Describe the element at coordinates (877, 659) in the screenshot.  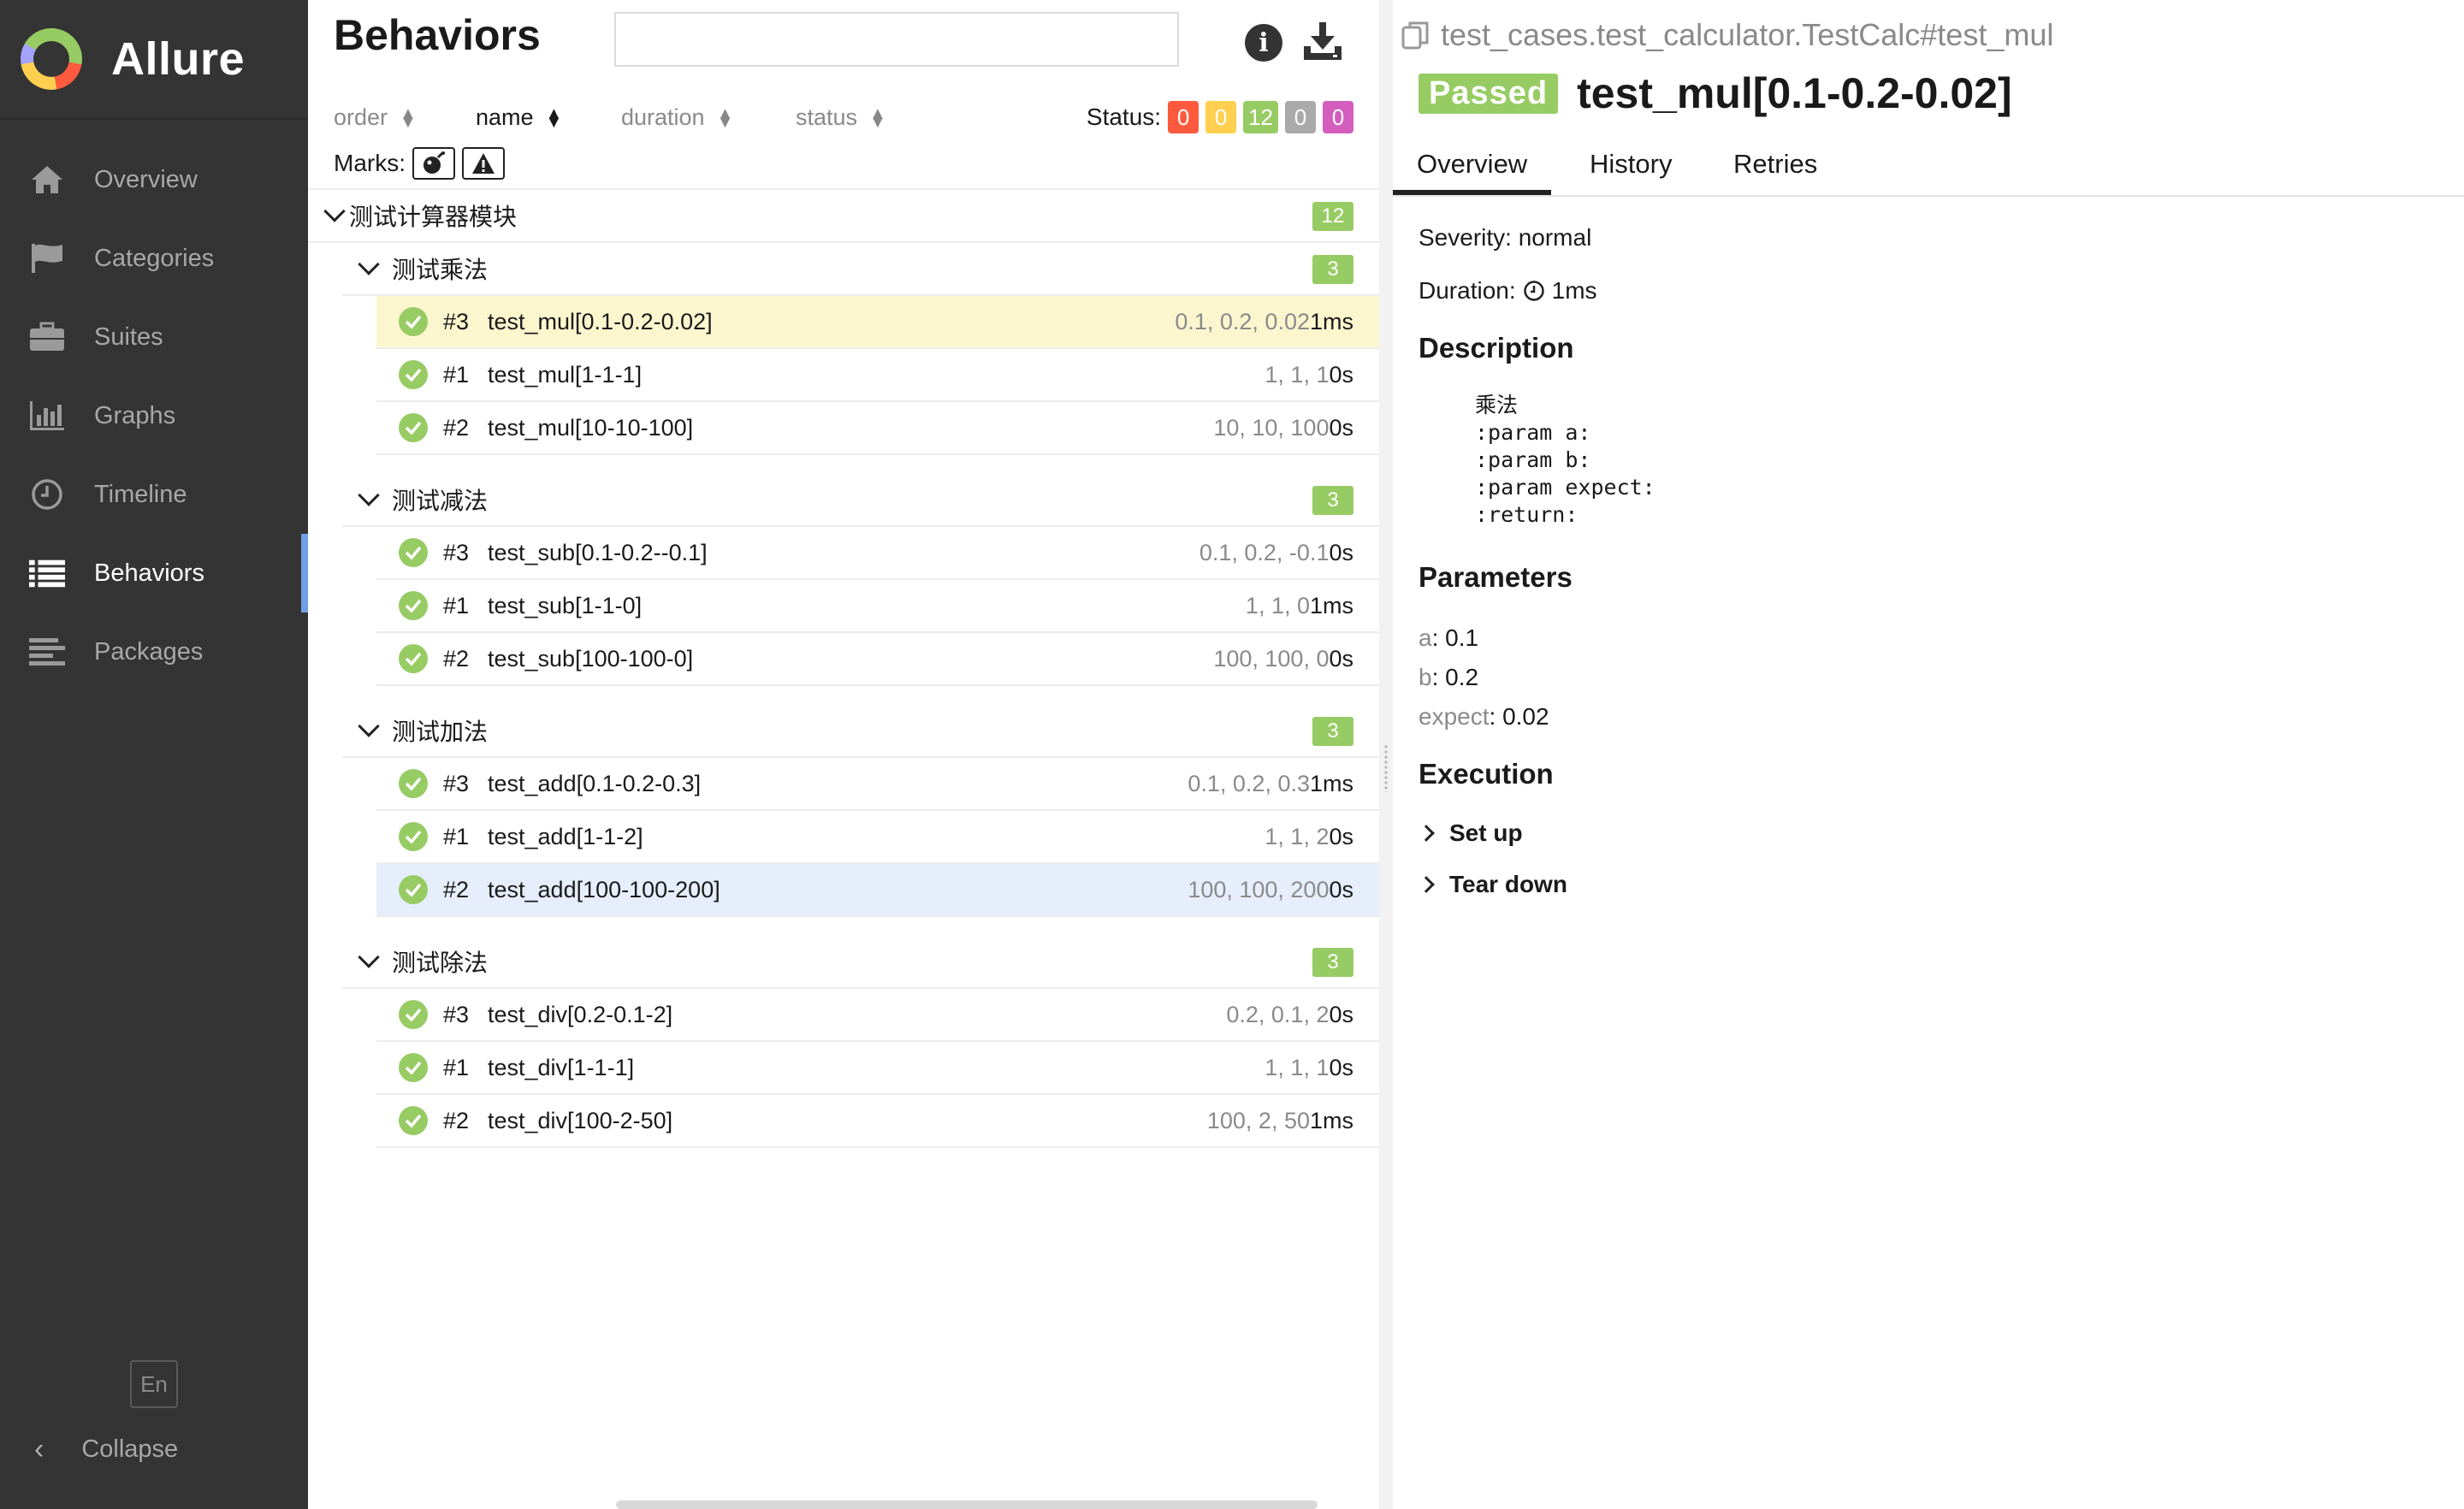
I see `test-row: #2 test_sub[100-100-0] 100, 100, 00s` at that location.